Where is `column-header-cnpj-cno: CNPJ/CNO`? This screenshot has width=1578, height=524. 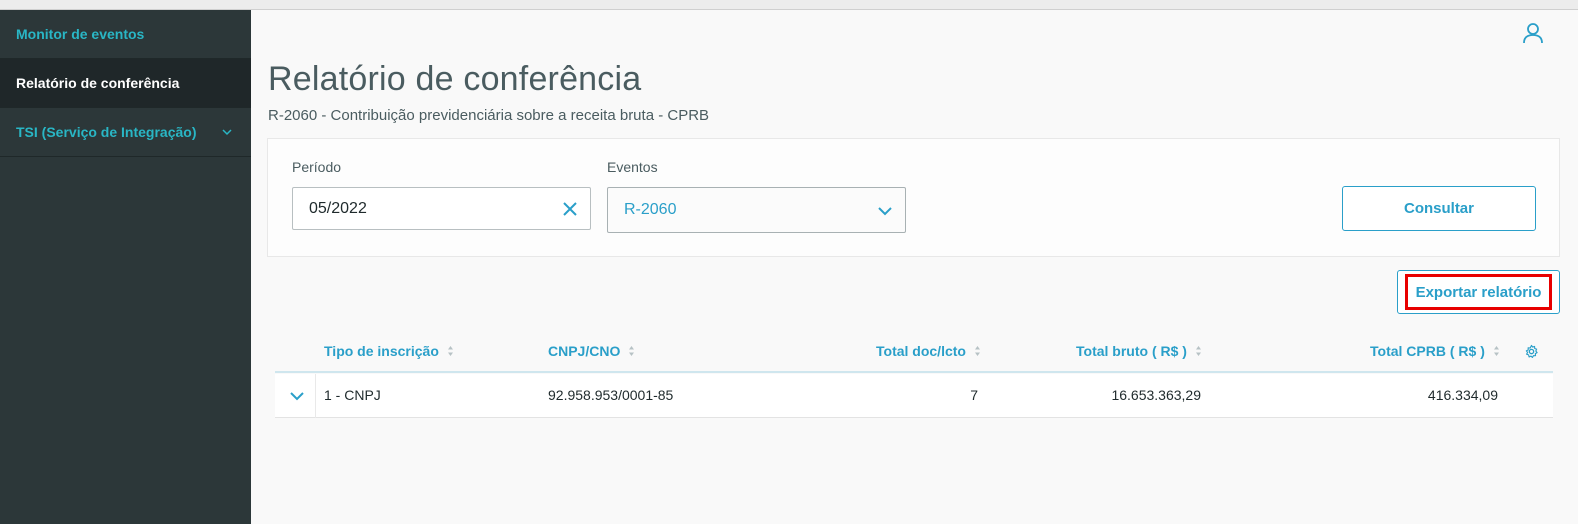
column-header-cnpj-cno: CNPJ/CNO is located at coordinates (591, 351).